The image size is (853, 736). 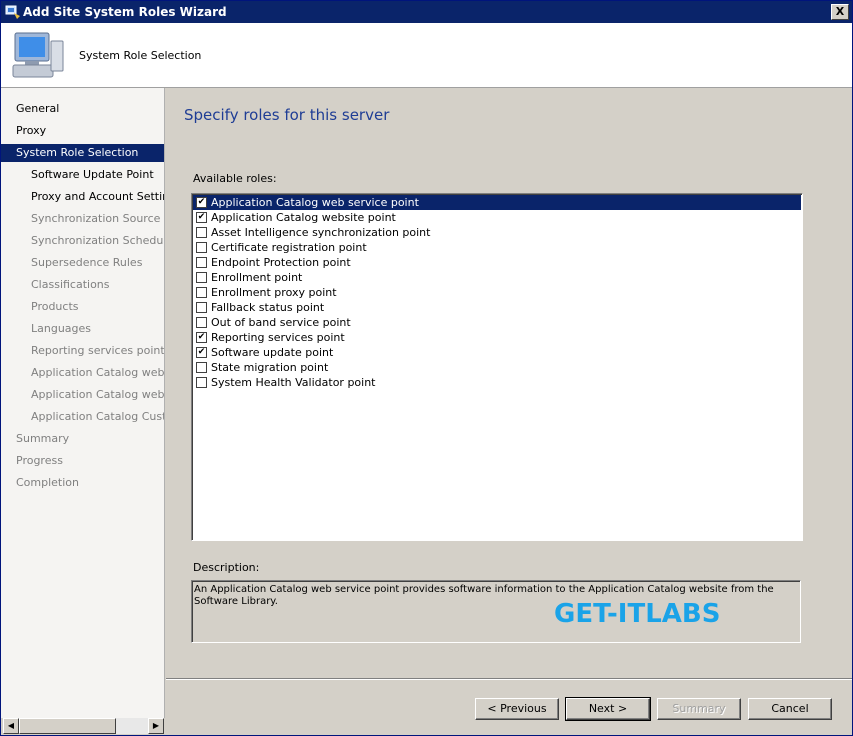 I want to click on role-label: Endpoint Protection point, so click(x=281, y=262).